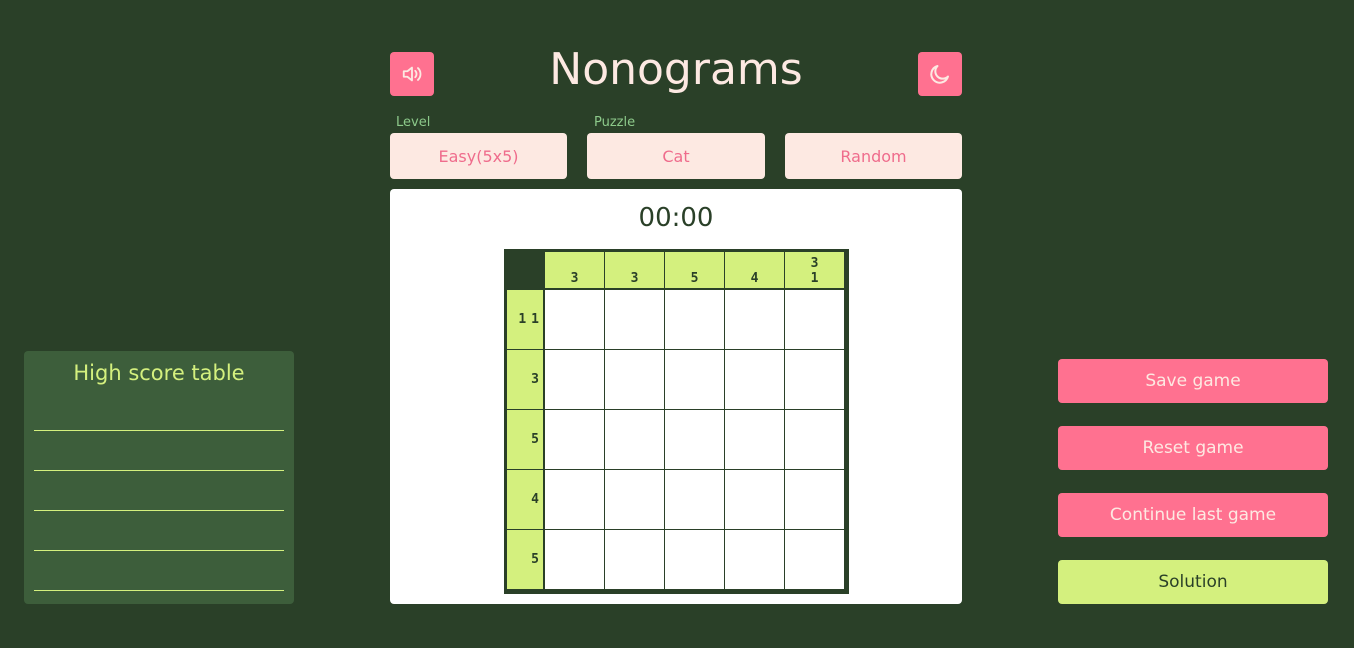 The width and height of the screenshot is (1354, 648). Describe the element at coordinates (1193, 448) in the screenshot. I see `reset-game-button: Reset game` at that location.